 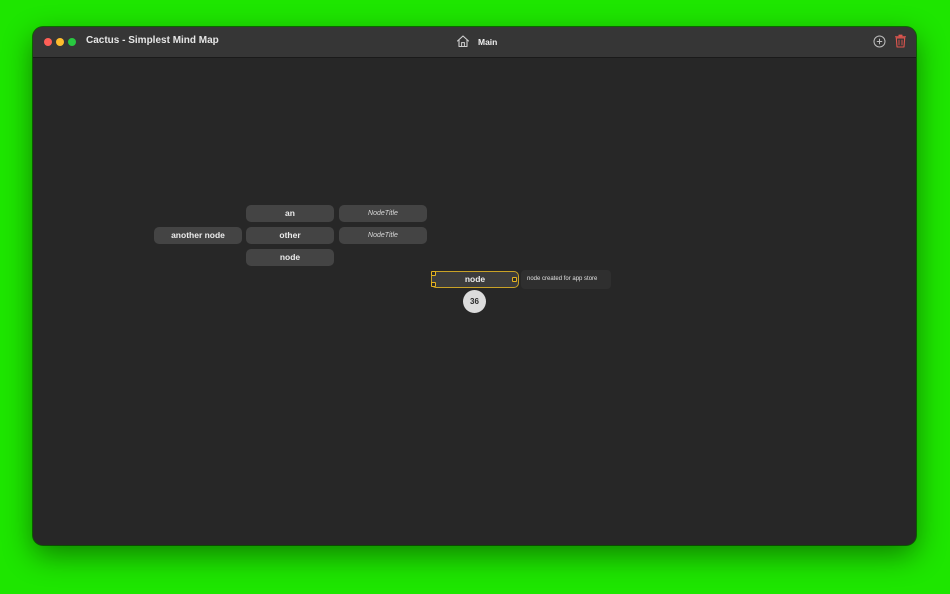 I want to click on house-icon, so click(x=463, y=41).